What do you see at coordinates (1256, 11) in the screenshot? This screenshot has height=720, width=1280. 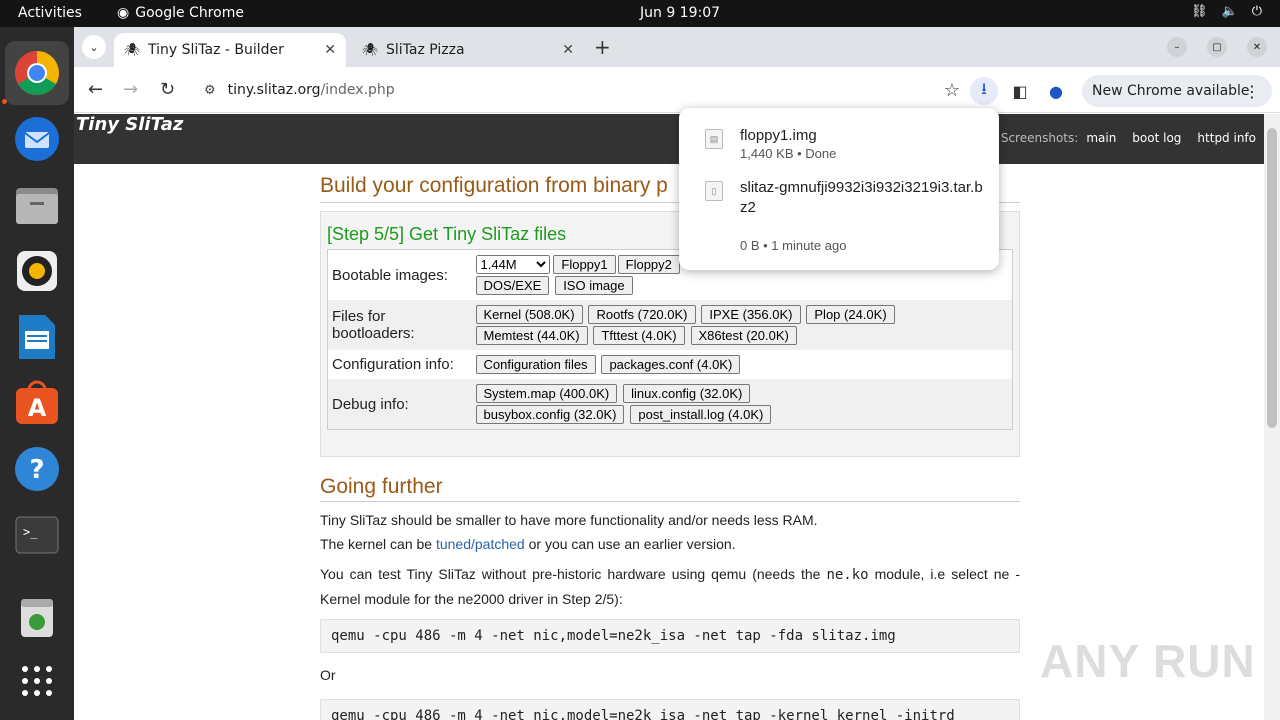 I see `power-icon: ⏻` at bounding box center [1256, 11].